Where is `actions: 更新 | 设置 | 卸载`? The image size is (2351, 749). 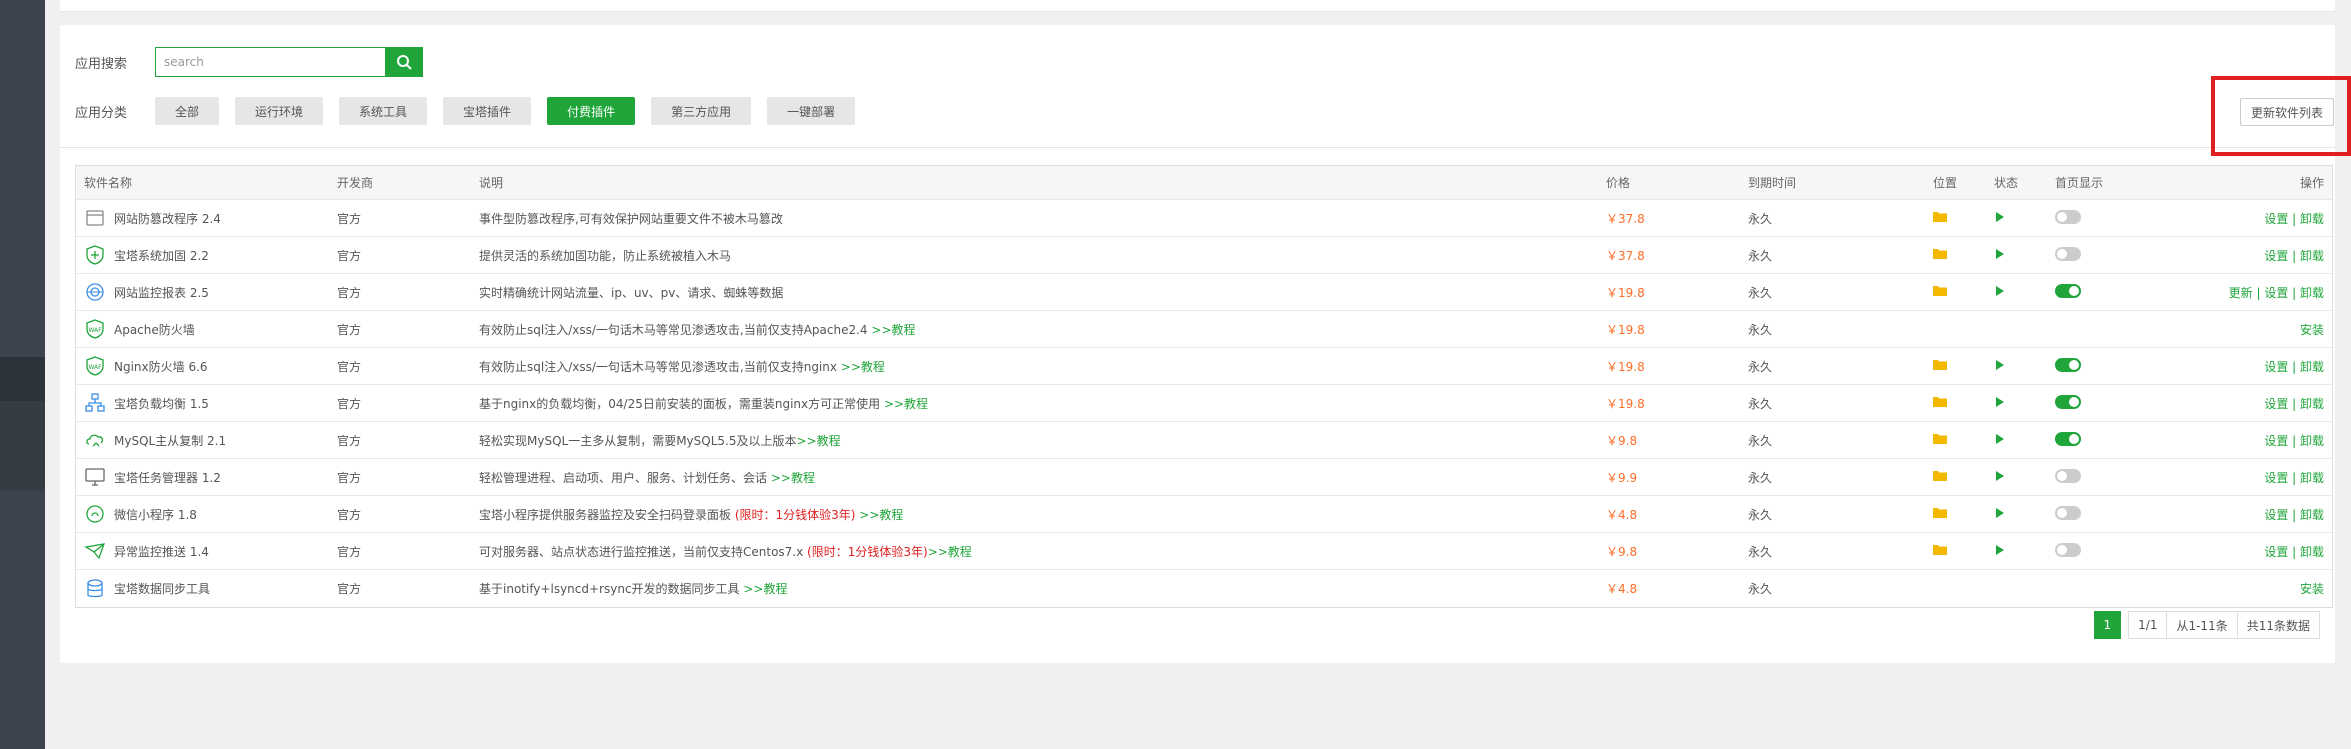
actions: 更新 | 设置 | 卸载 is located at coordinates (2240, 292).